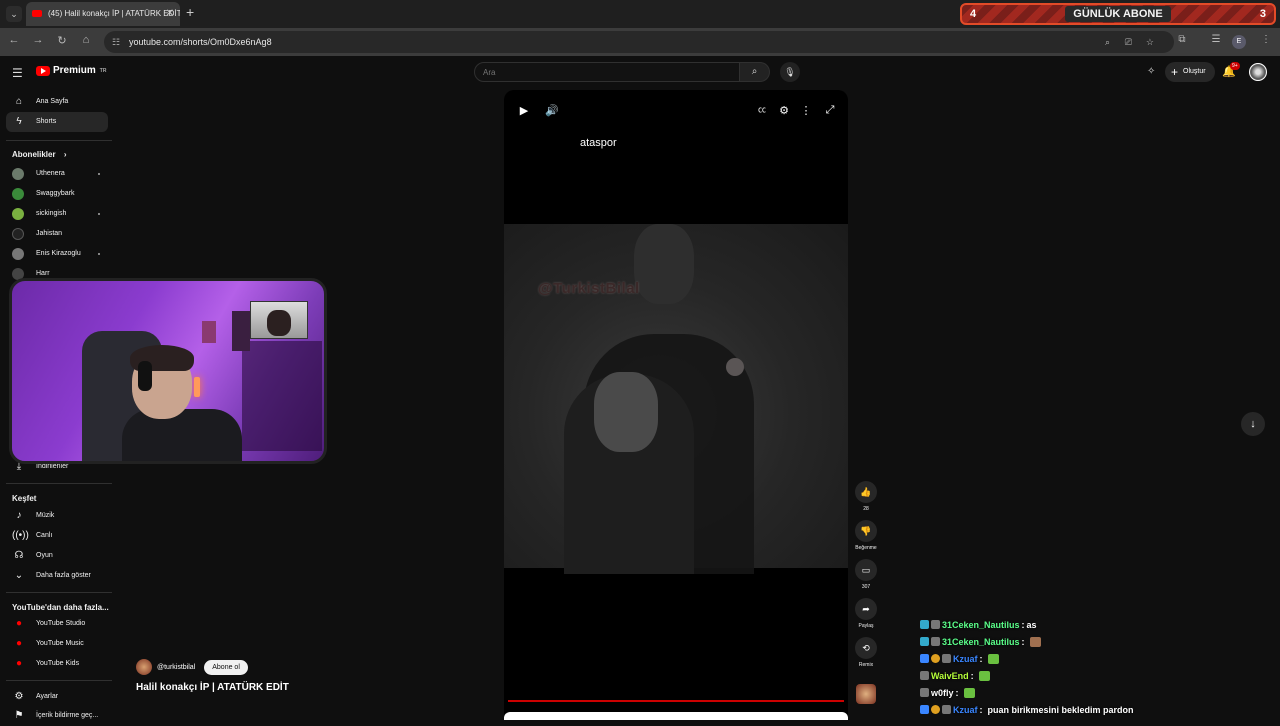 The height and width of the screenshot is (726, 1280). What do you see at coordinates (1150, 42) in the screenshot?
I see `bookmark-star-icon: ☆` at bounding box center [1150, 42].